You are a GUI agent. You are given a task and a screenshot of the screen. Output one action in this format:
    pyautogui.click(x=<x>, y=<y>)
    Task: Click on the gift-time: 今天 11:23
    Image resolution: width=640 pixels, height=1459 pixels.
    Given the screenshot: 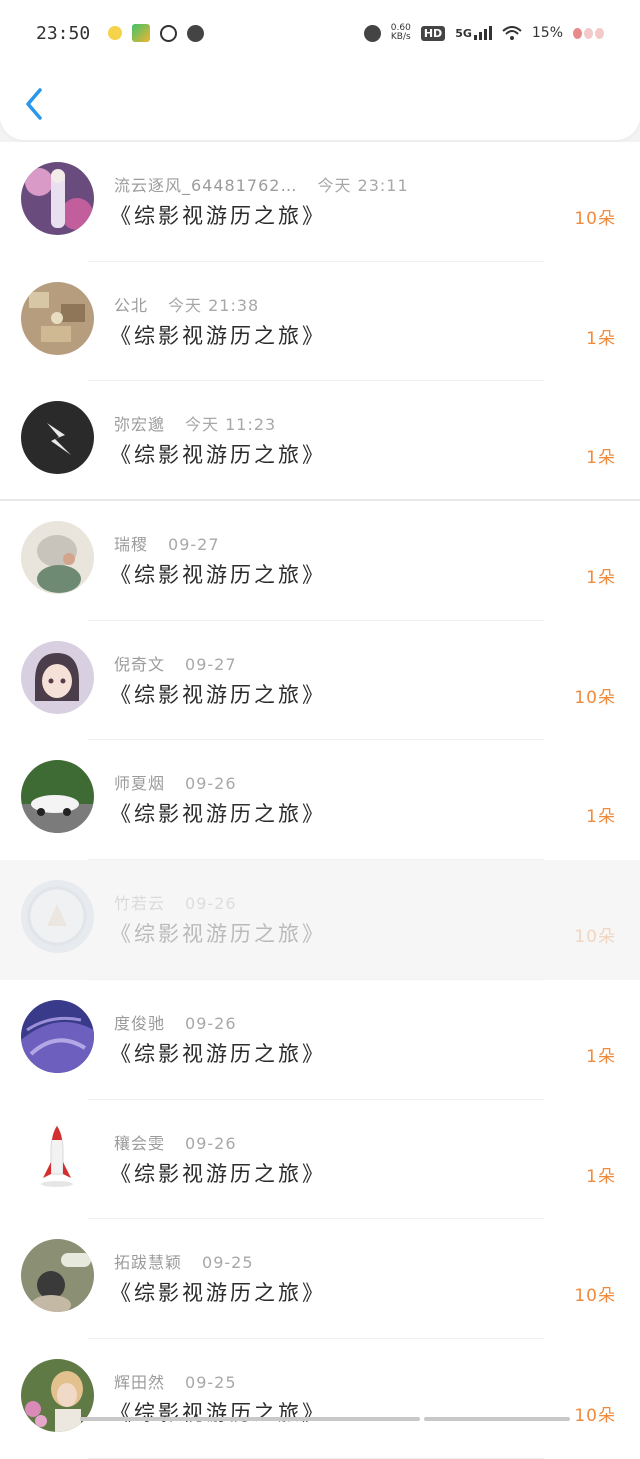 What is the action you would take?
    pyautogui.click(x=230, y=424)
    